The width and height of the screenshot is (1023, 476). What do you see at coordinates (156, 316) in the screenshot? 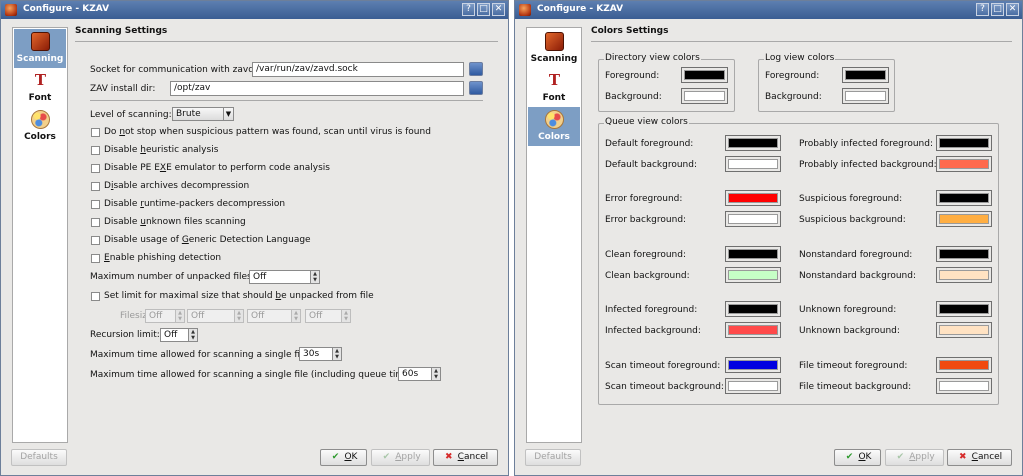
I see `filesize-value: Off` at bounding box center [156, 316].